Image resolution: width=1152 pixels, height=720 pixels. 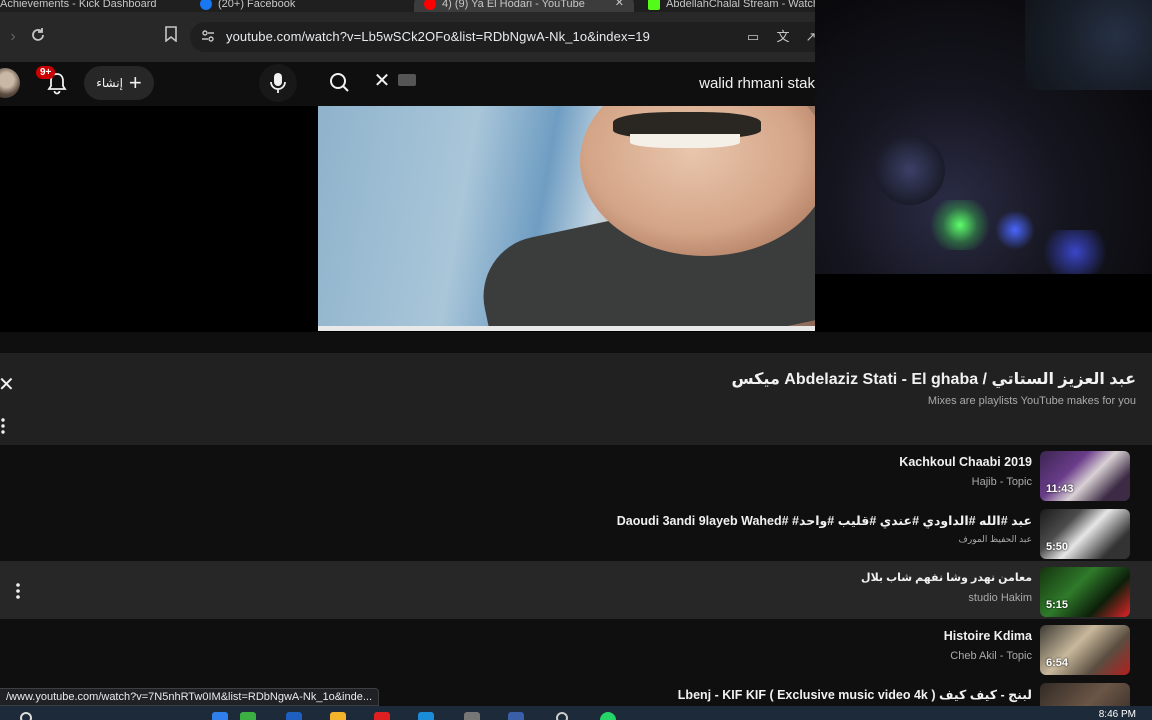 What do you see at coordinates (257, 5) in the screenshot?
I see `tab-label: (20+) Facebook` at bounding box center [257, 5].